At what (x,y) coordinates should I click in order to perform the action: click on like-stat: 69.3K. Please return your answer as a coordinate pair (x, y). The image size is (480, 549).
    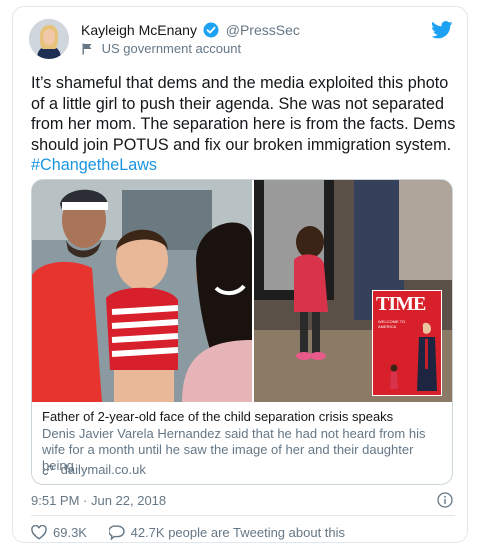
    Looking at the image, I should click on (59, 532).